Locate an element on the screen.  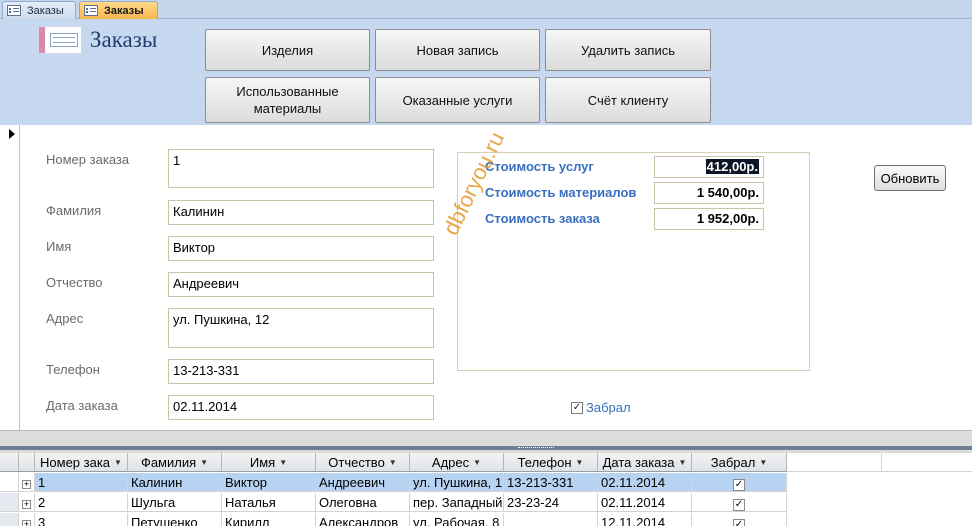
first-name-field: Виктор is located at coordinates (301, 248).